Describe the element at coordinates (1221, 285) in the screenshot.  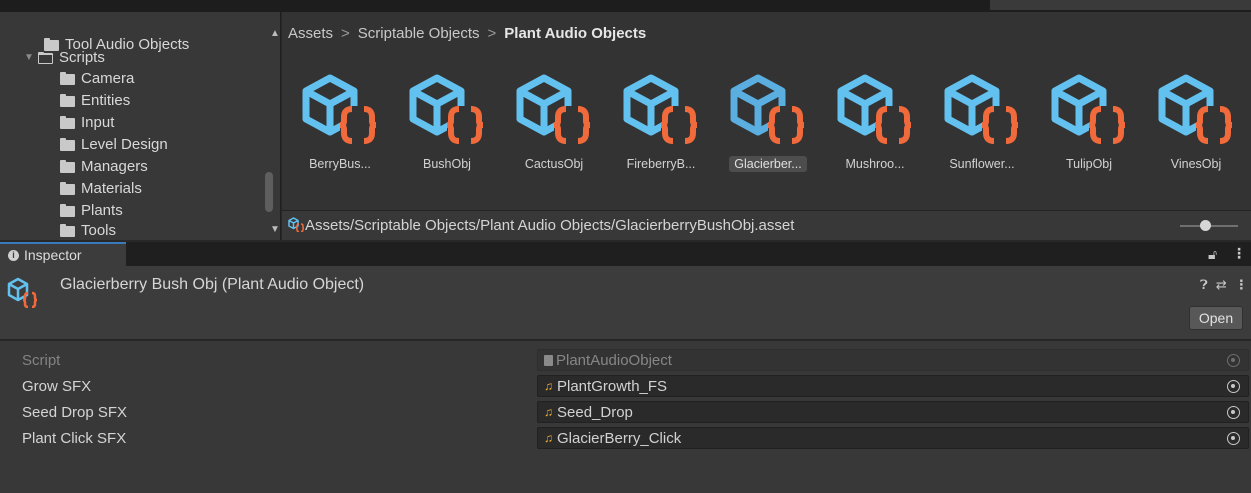
I see `presets-icon: ⇄` at that location.